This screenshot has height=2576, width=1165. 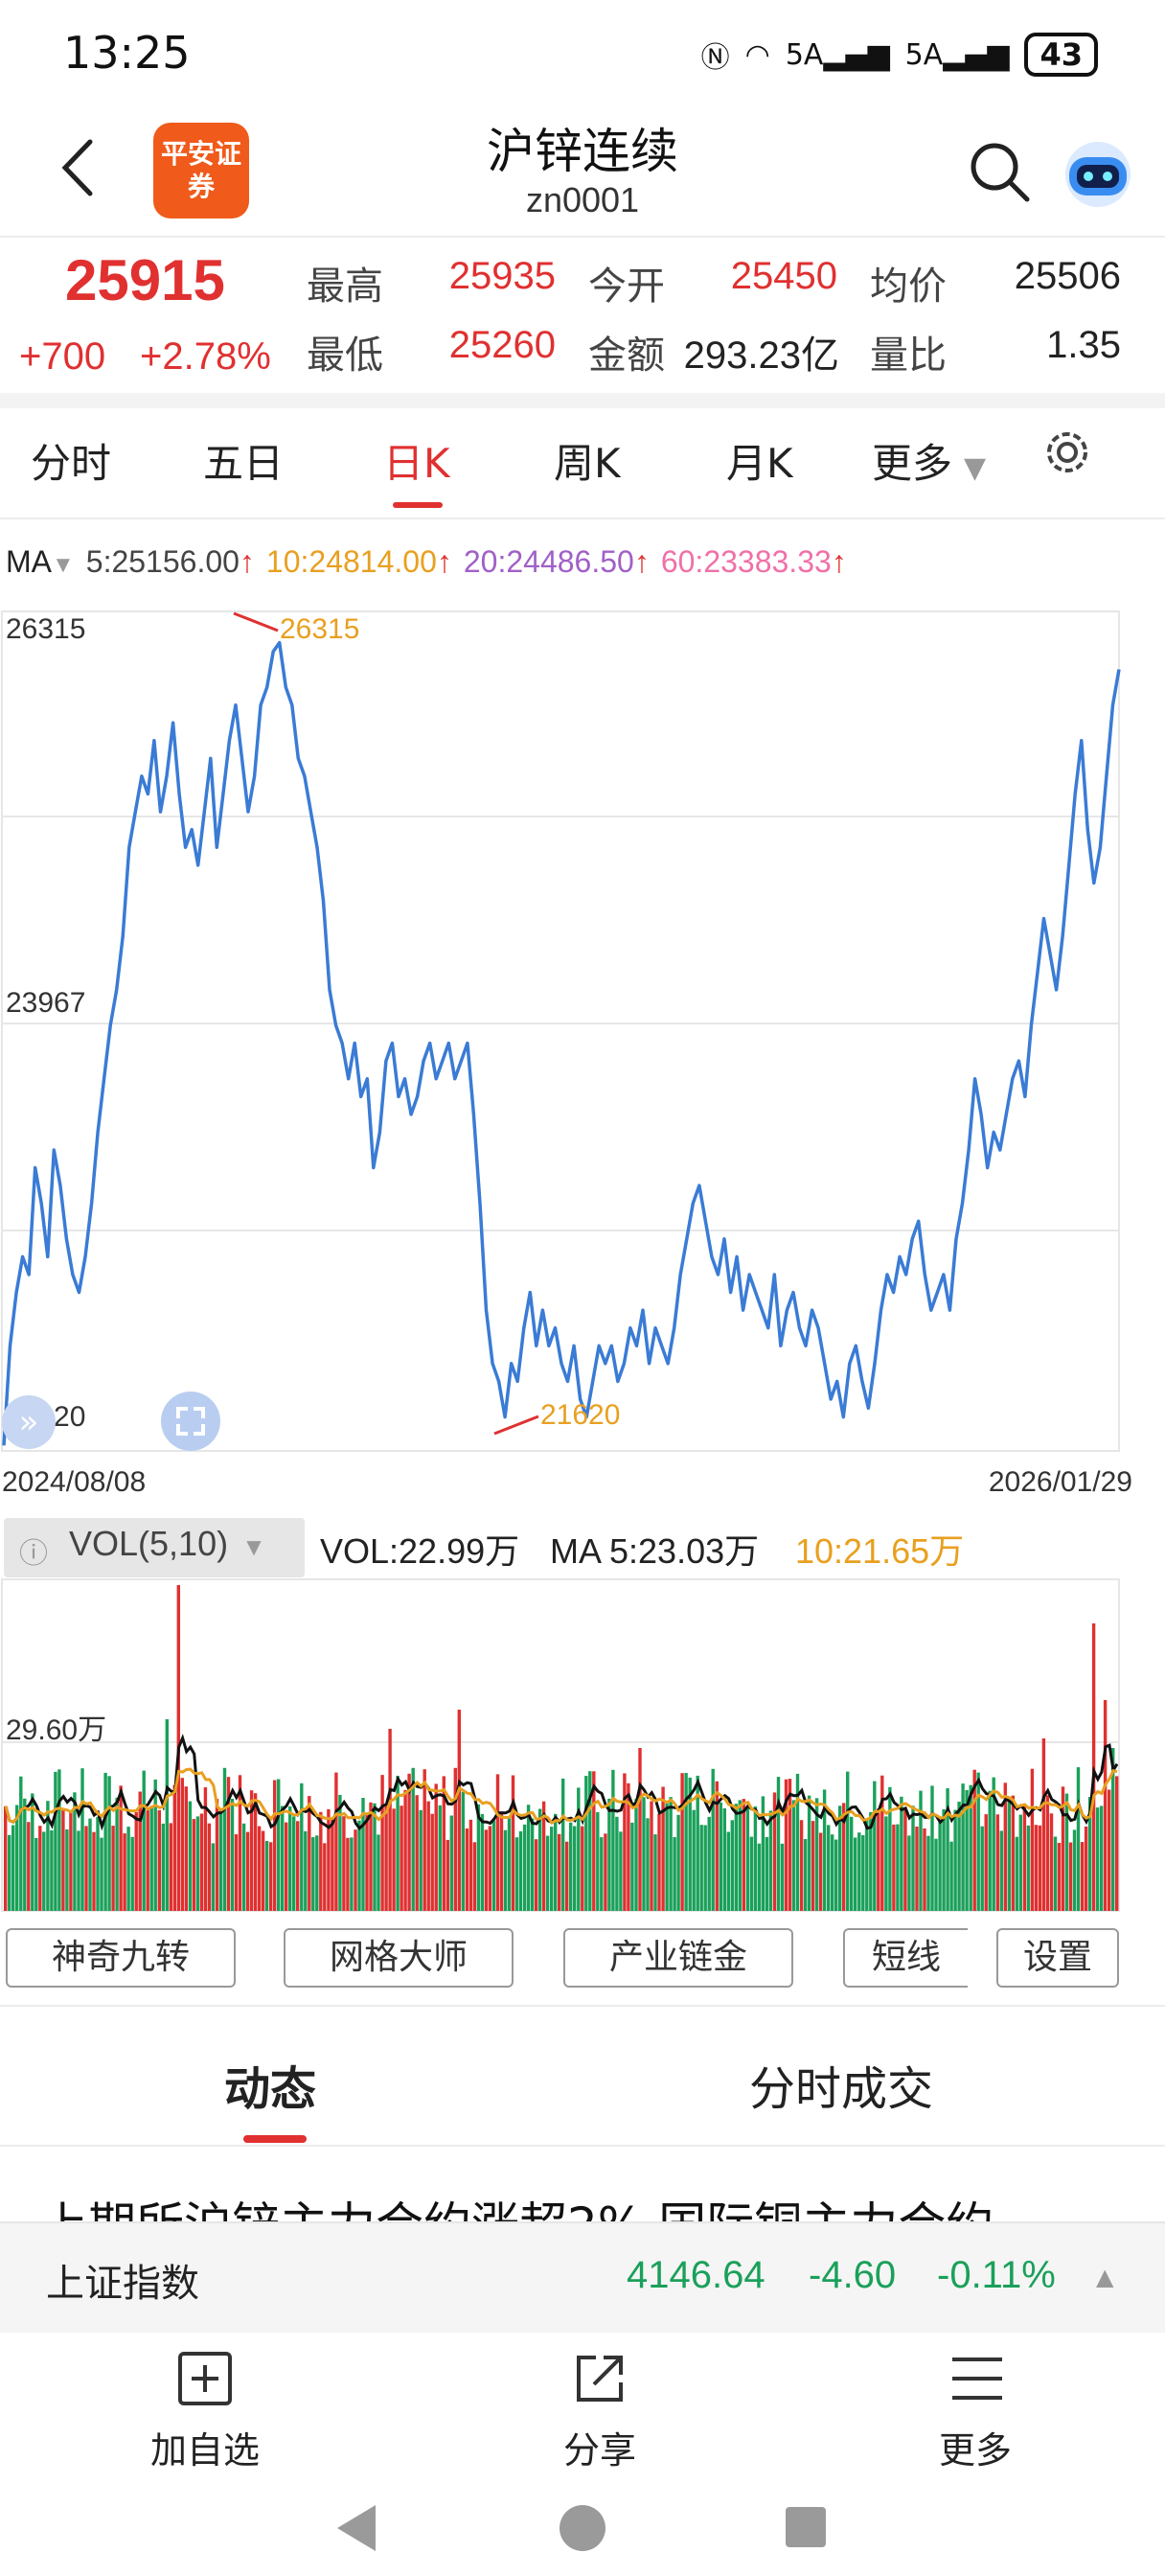 What do you see at coordinates (205, 2378) in the screenshot?
I see `add-watchlist-icon` at bounding box center [205, 2378].